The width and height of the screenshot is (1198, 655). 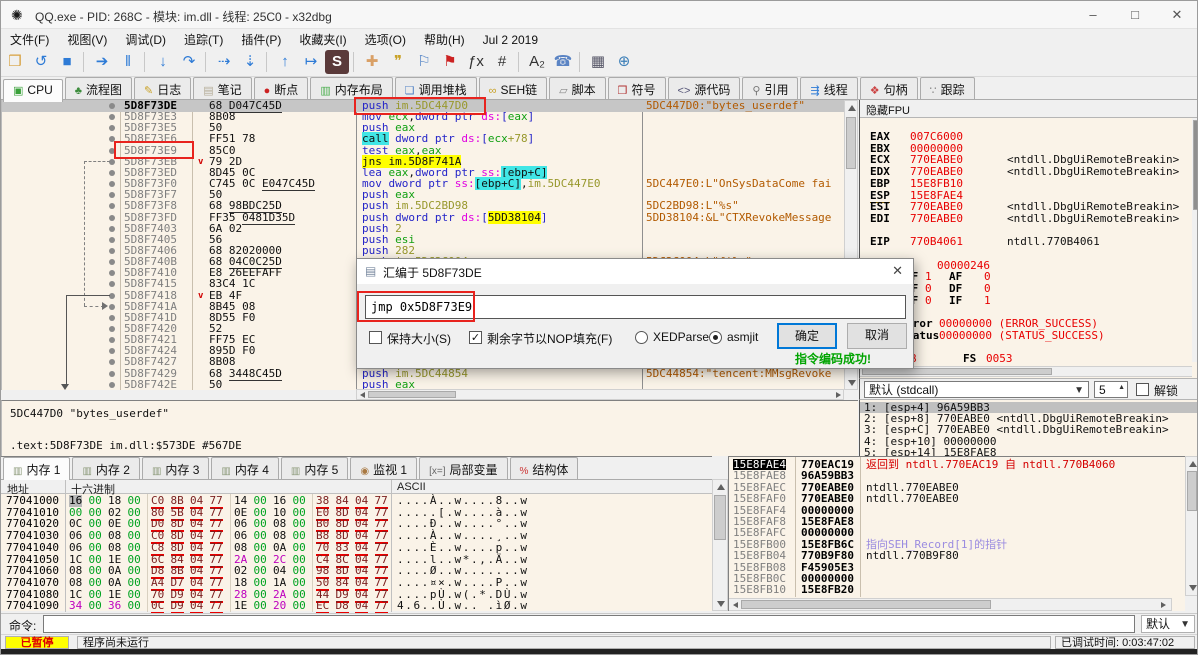 What do you see at coordinates (589, 624) in the screenshot?
I see `command-input` at bounding box center [589, 624].